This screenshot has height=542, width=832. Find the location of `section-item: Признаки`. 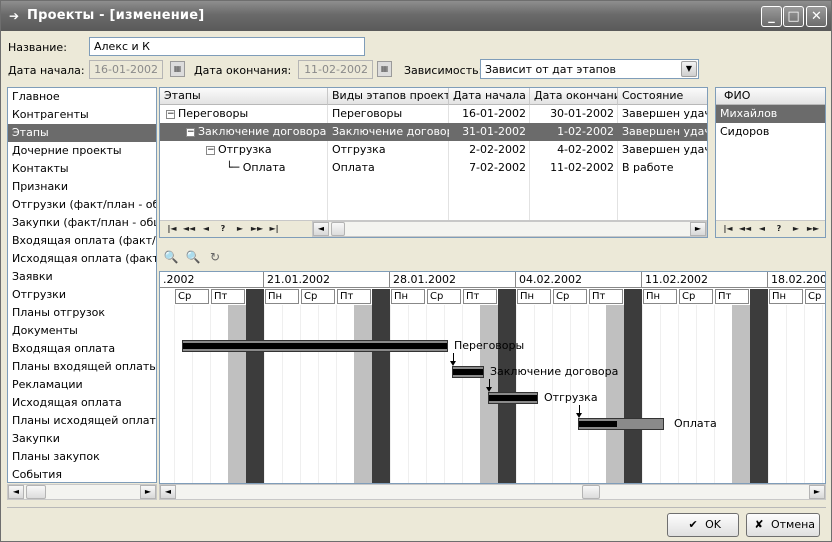

section-item: Признаки is located at coordinates (82, 187).